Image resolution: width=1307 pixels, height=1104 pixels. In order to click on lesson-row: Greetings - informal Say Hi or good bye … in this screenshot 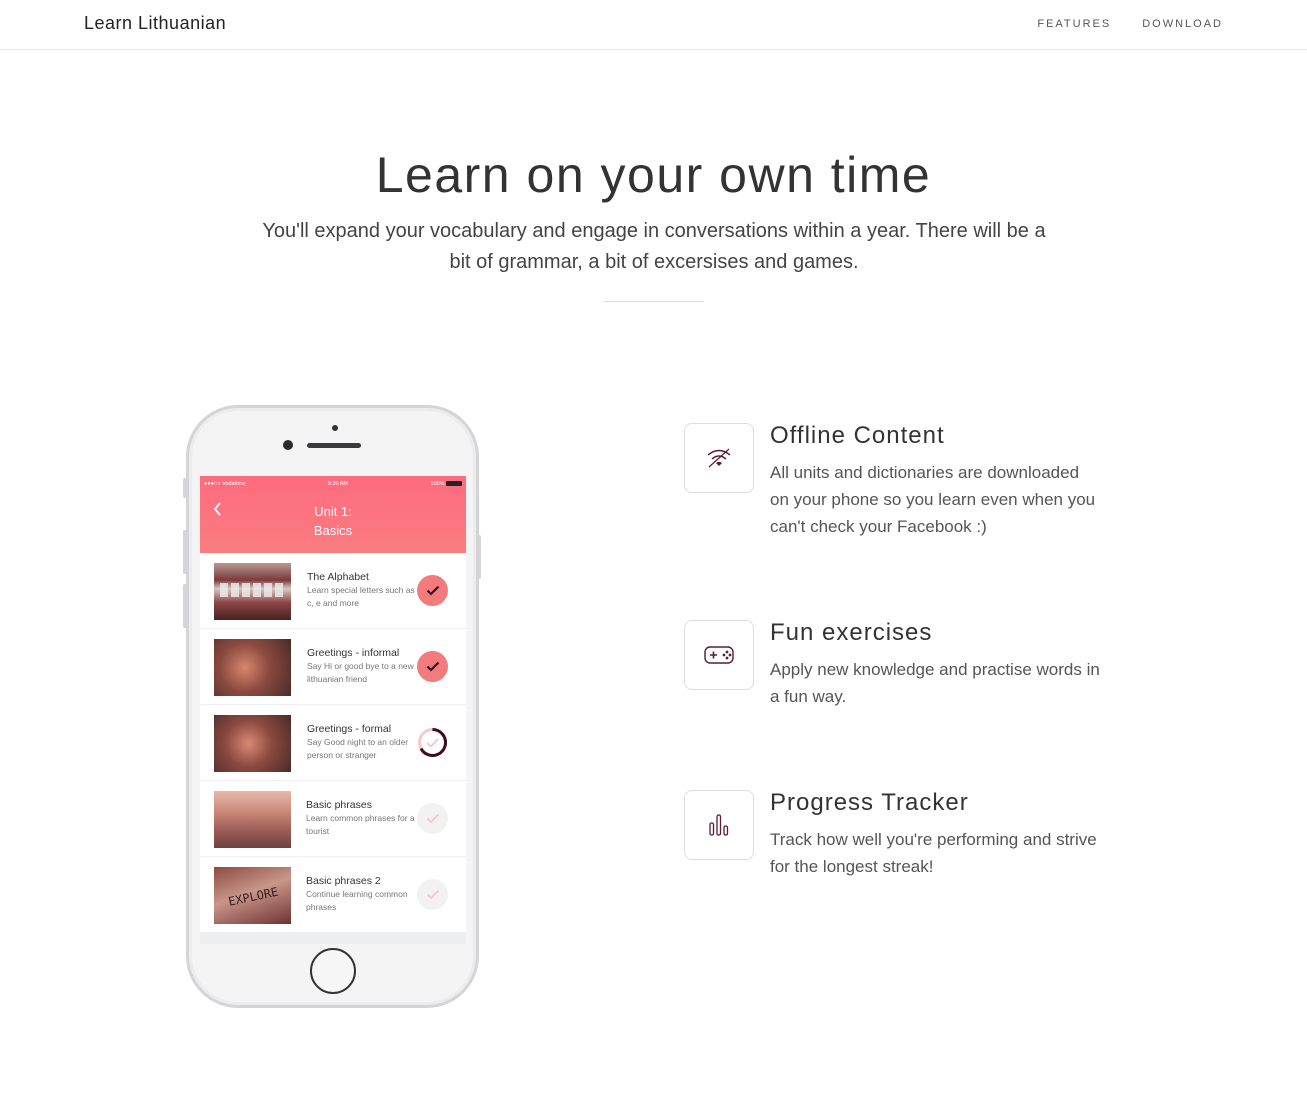, I will do `click(333, 667)`.